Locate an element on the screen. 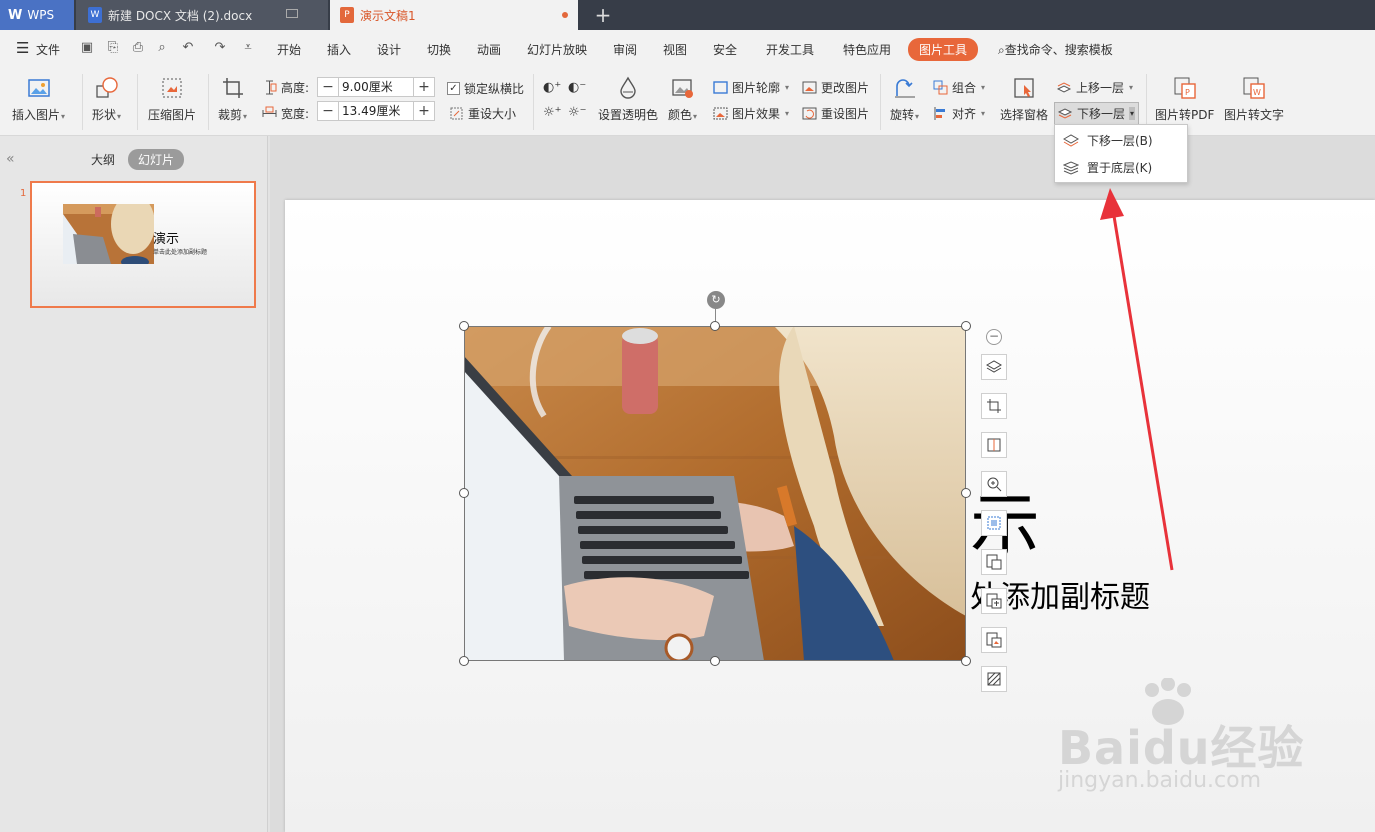 Image resolution: width=1375 pixels, height=832 pixels. color-button: 颜色▾ is located at coordinates (682, 99).